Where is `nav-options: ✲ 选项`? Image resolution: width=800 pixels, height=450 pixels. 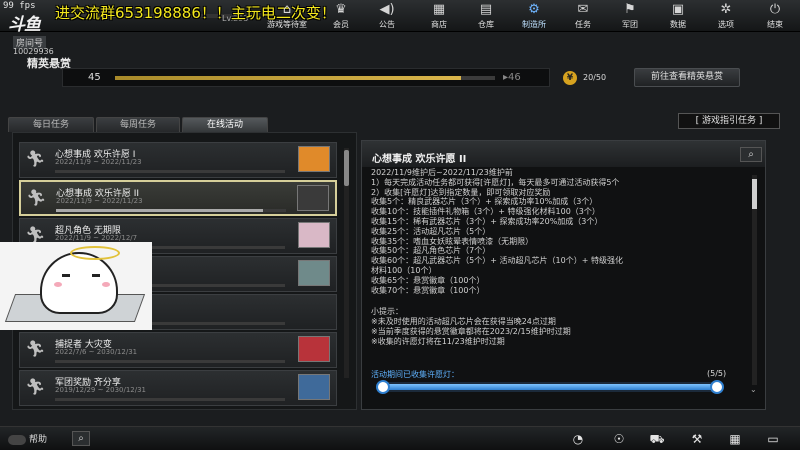 nav-options: ✲ 选项 is located at coordinates (726, 17).